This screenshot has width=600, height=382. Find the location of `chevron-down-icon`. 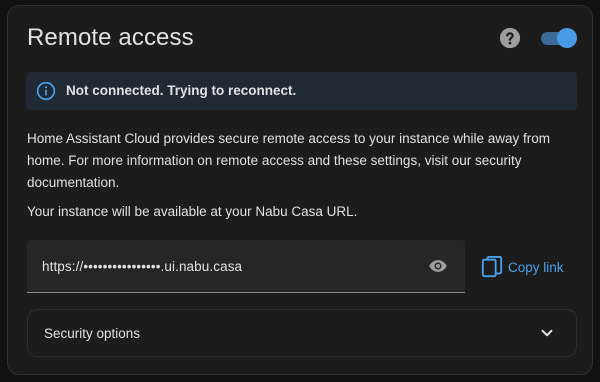

chevron-down-icon is located at coordinates (547, 333).